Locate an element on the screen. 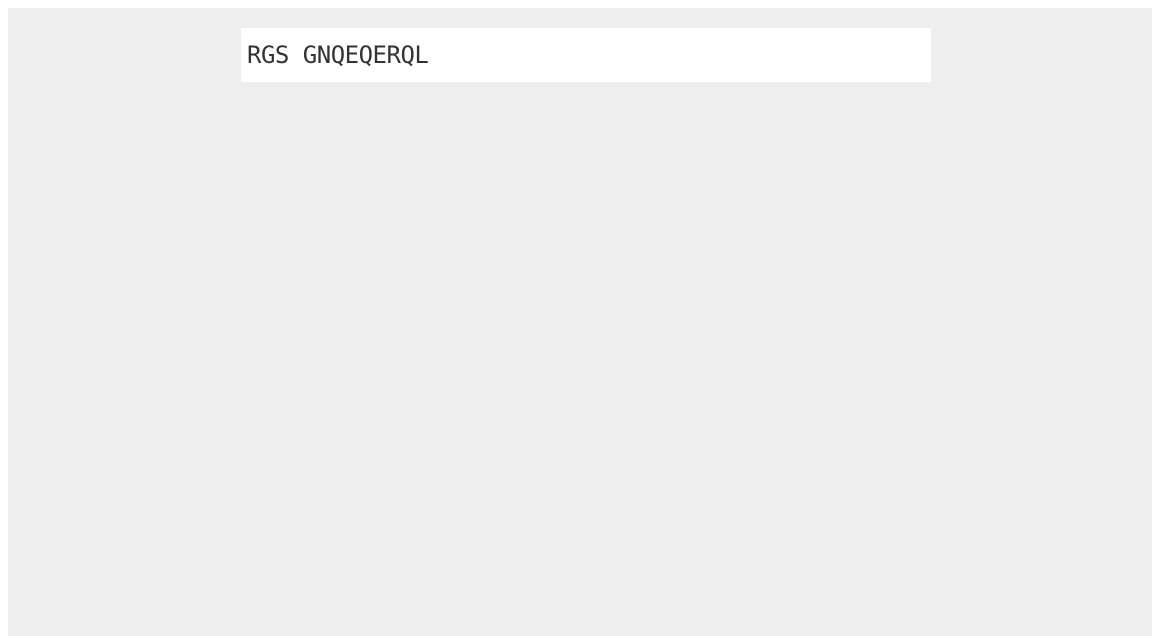  text-field-value: RGS GNQEQERQL is located at coordinates (338, 55).